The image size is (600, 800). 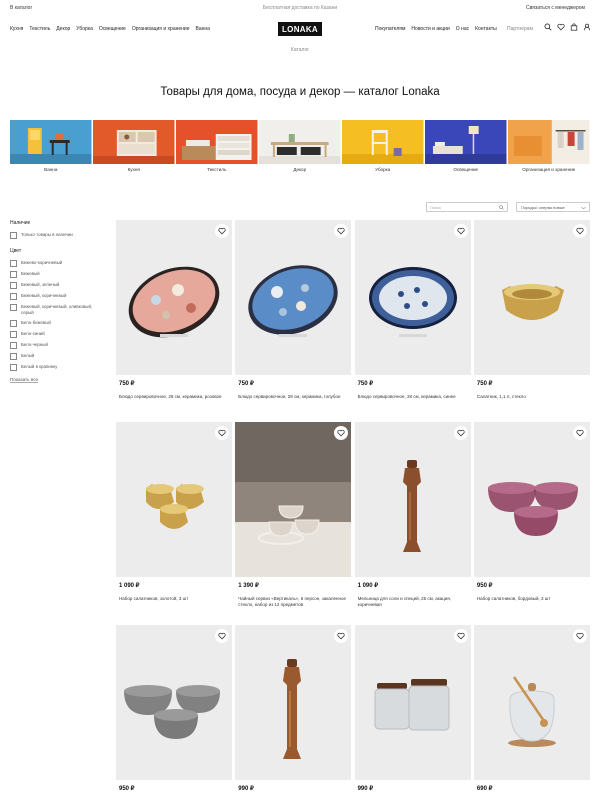 I want to click on contact-manager-link: Связаться с менеджером, so click(x=555, y=8).